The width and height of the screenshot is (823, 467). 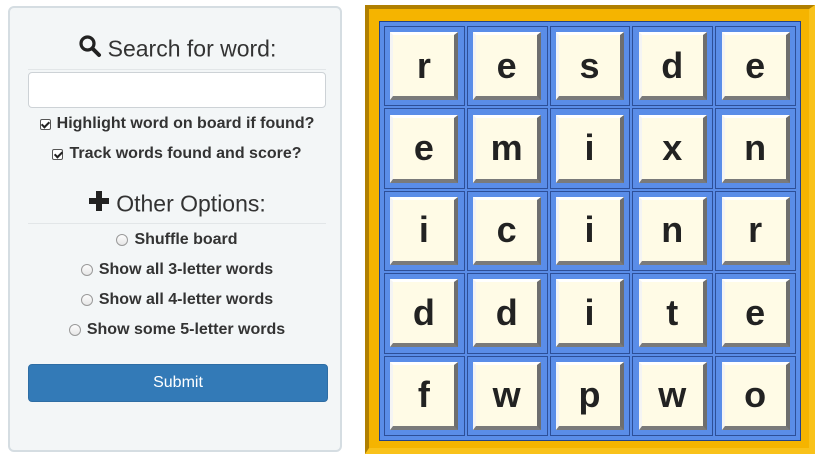 I want to click on letter-tile: f, so click(x=424, y=395).